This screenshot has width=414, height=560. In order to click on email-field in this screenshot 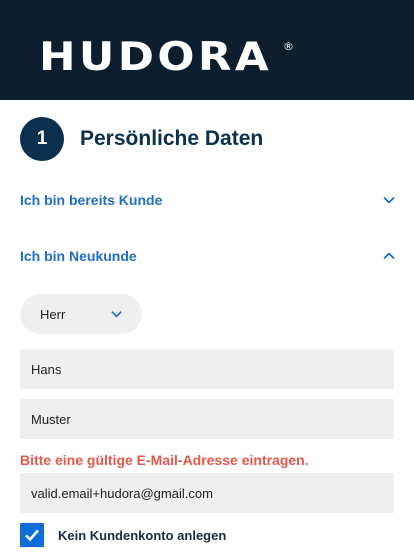, I will do `click(207, 493)`.